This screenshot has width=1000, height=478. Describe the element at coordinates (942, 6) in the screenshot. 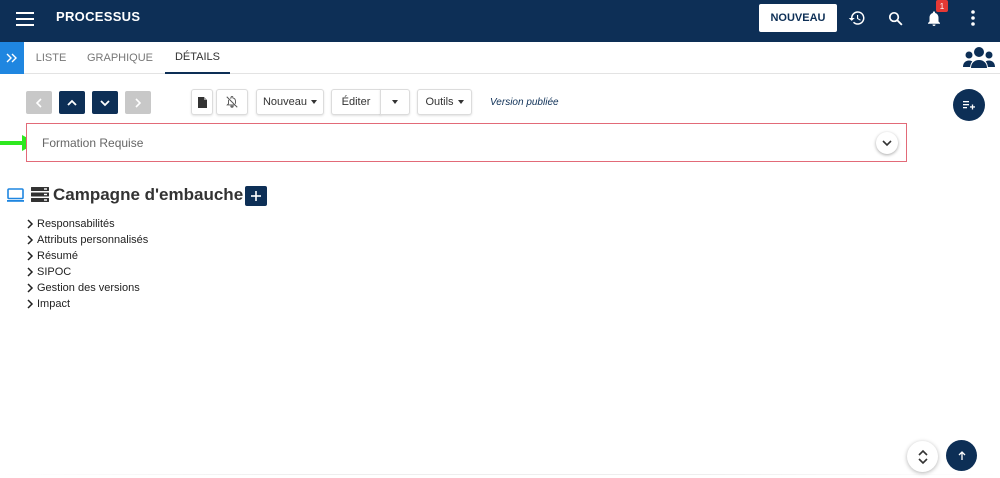

I see `notification-badge: 1` at that location.